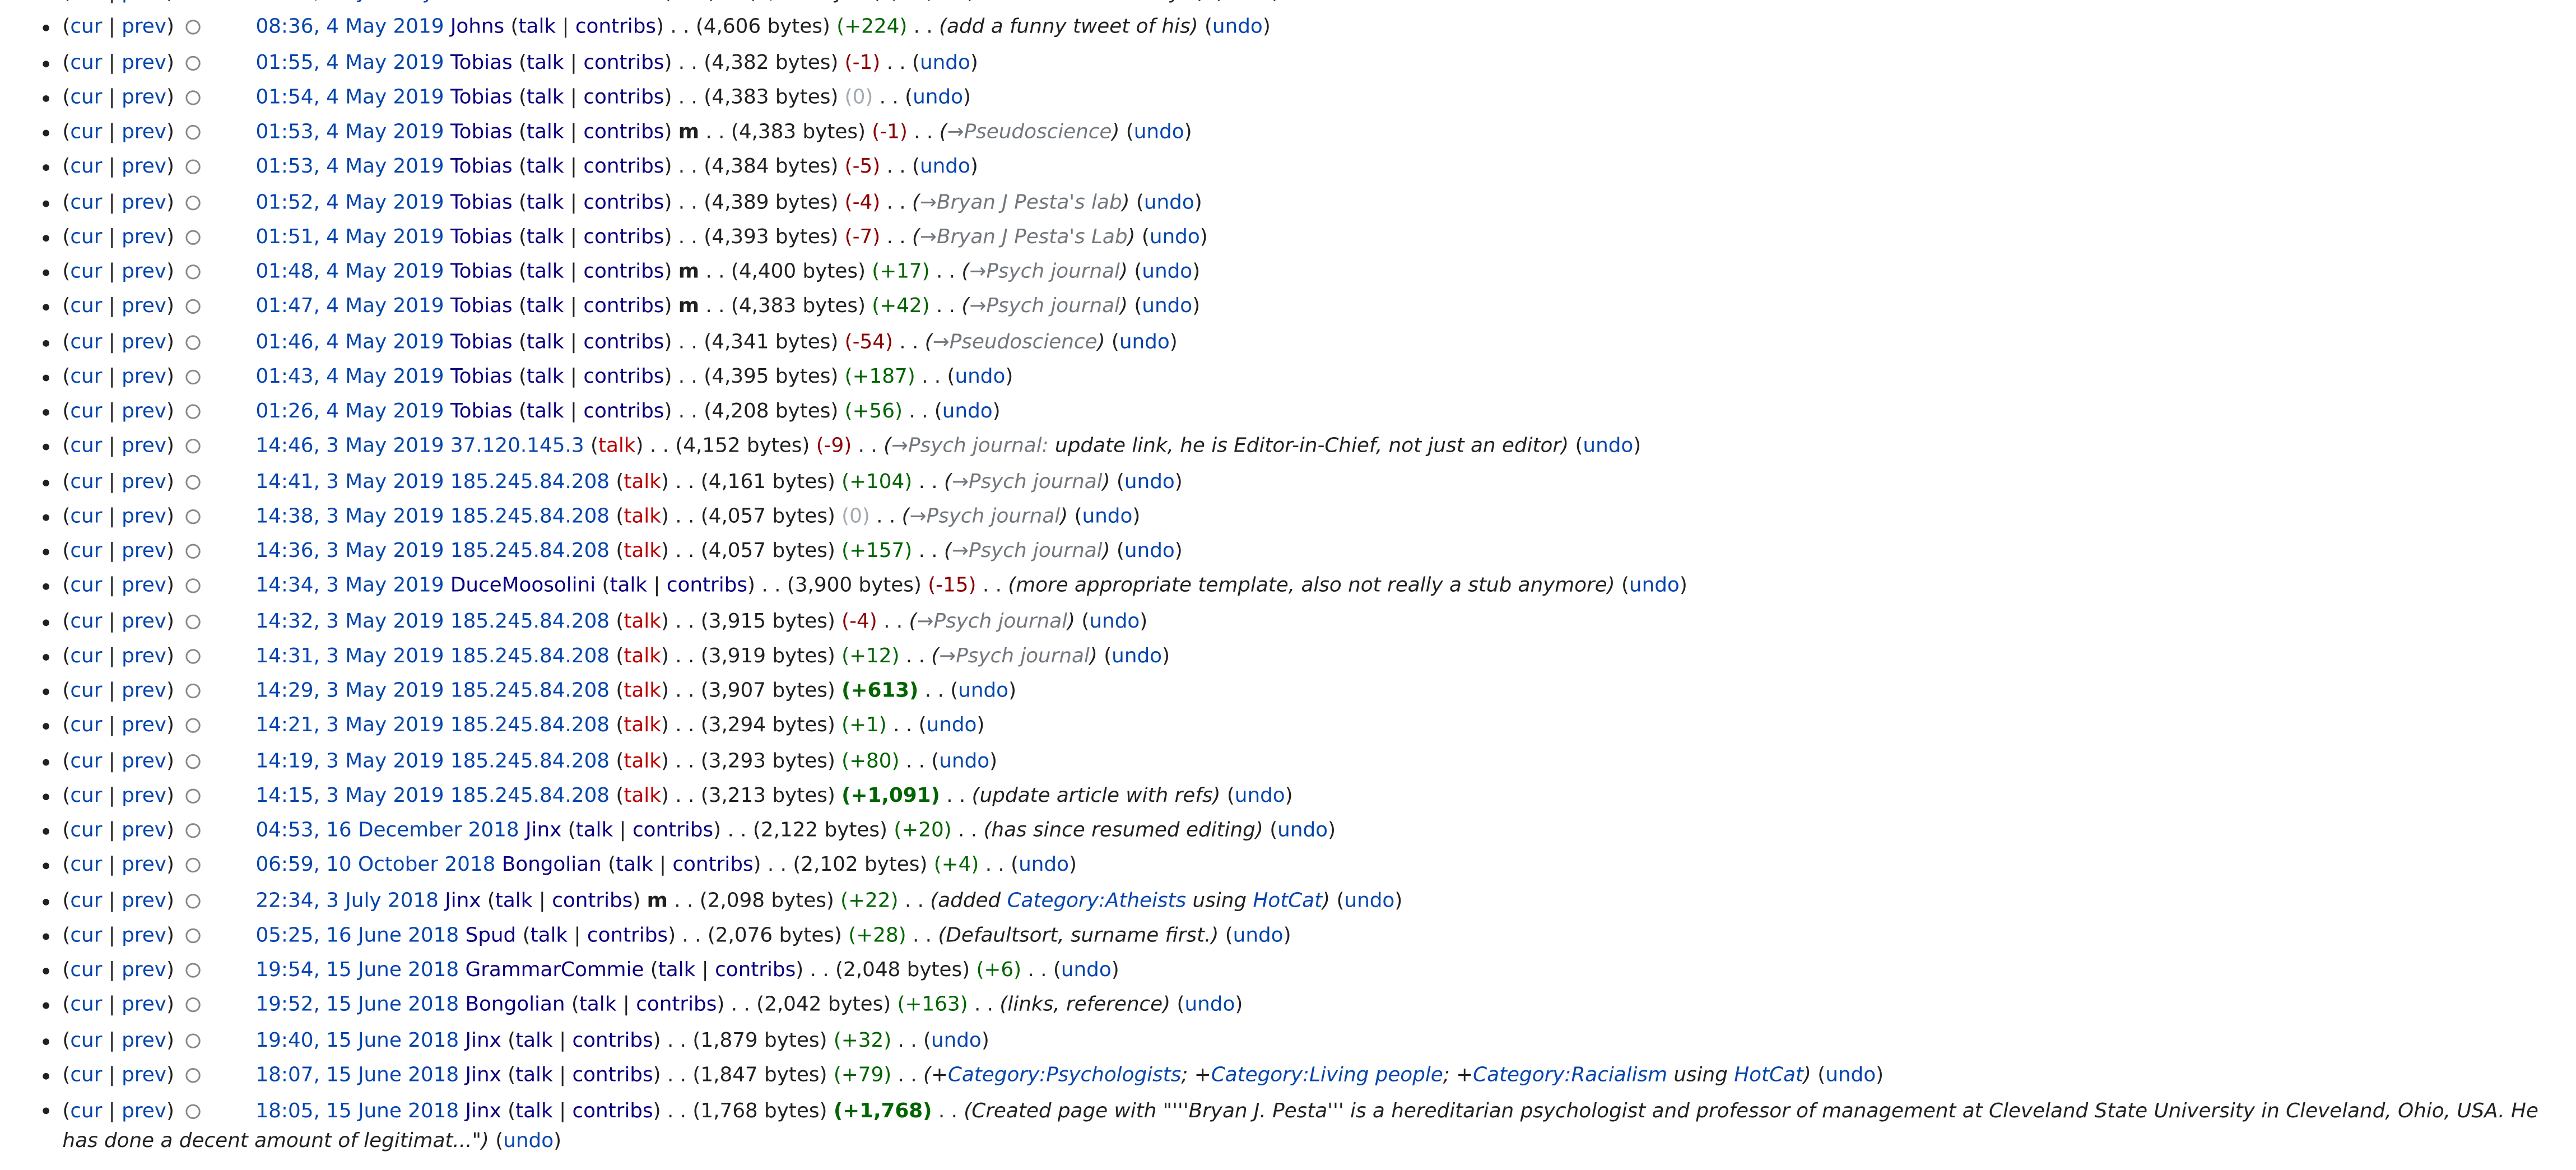 Image resolution: width=2576 pixels, height=1170 pixels. What do you see at coordinates (349, 236) in the screenshot?
I see `revision-date-link: 01:51, 4 May 2019` at bounding box center [349, 236].